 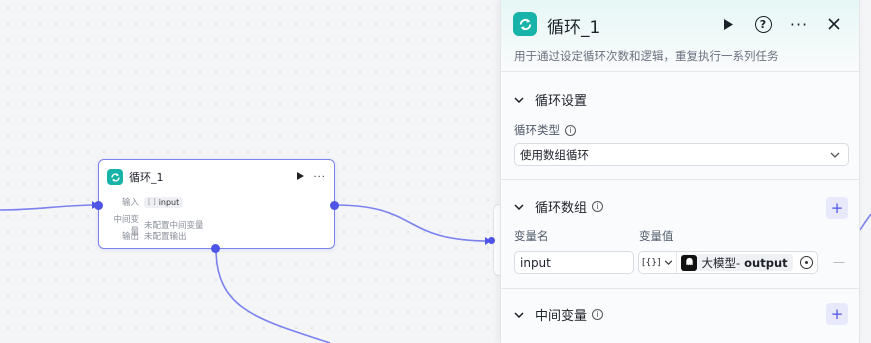 What do you see at coordinates (574, 262) in the screenshot?
I see `variable-name-input: input` at bounding box center [574, 262].